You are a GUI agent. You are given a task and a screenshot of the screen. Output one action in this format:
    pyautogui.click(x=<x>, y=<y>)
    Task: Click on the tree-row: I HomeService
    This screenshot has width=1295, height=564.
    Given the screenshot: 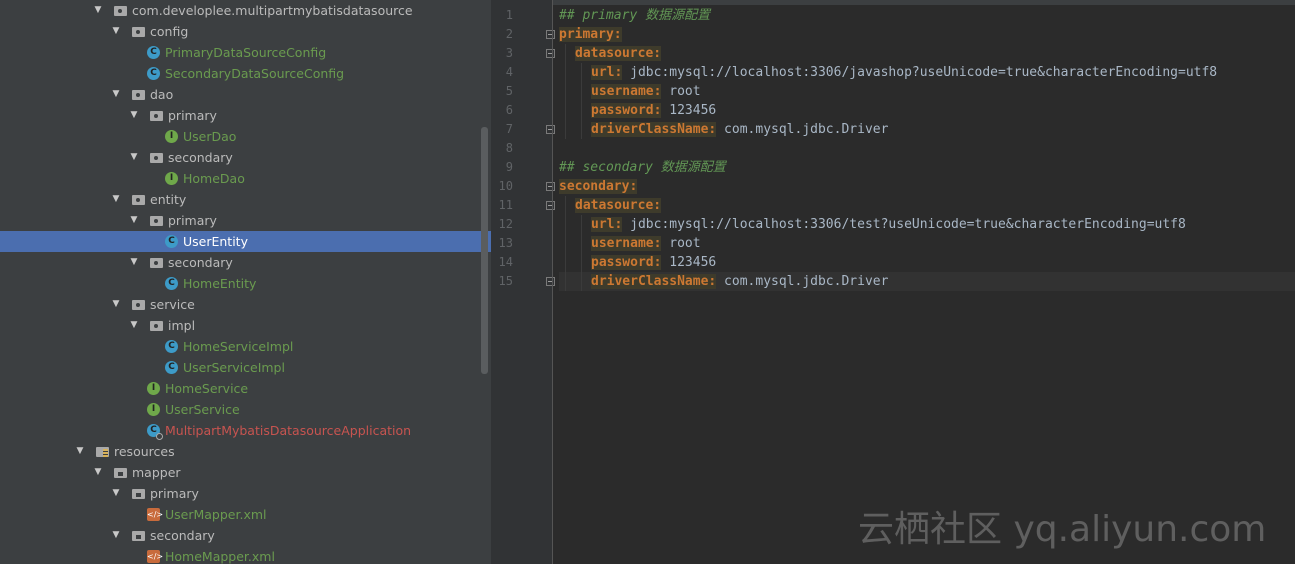 What is the action you would take?
    pyautogui.click(x=245, y=388)
    